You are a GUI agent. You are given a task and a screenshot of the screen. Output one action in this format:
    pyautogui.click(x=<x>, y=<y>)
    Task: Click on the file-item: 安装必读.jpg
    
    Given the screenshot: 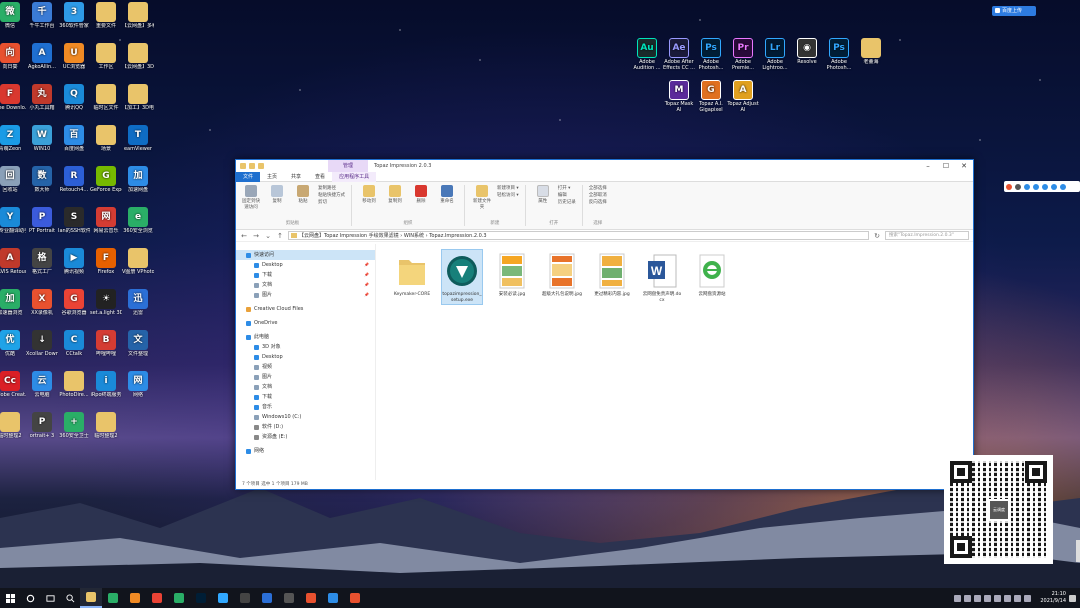 What is the action you would take?
    pyautogui.click(x=512, y=274)
    